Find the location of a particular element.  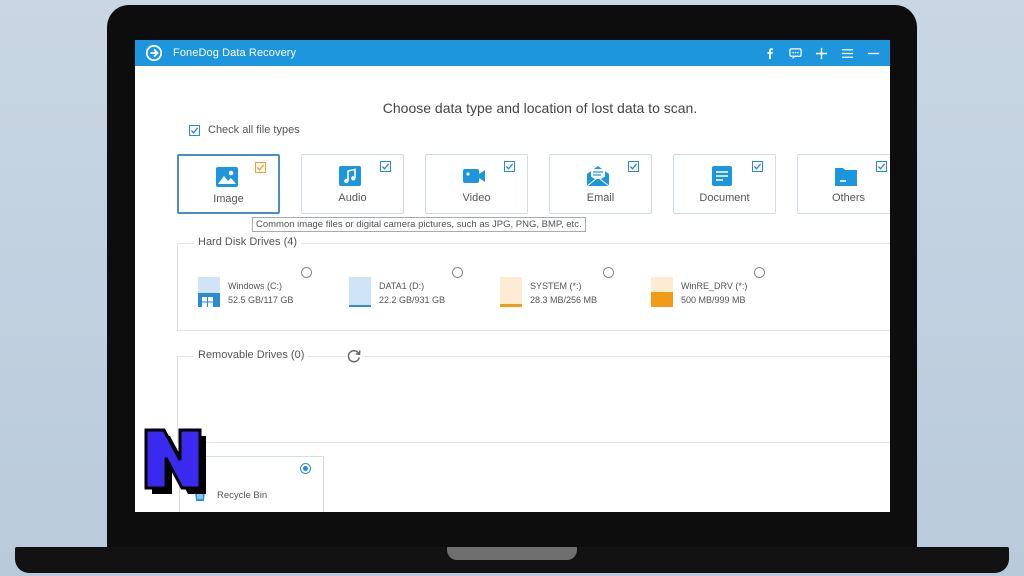

type-card-audio: Audio is located at coordinates (352, 184).